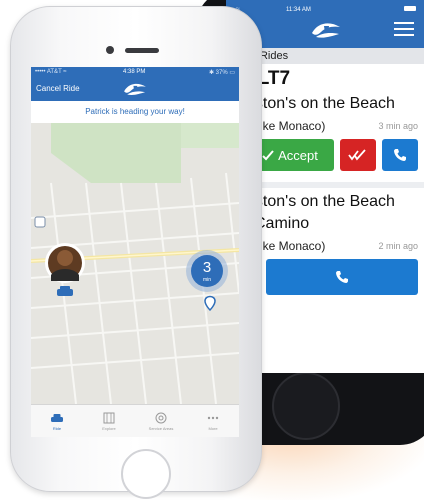 Image resolution: width=424 pixels, height=500 pixels. What do you see at coordinates (134, 72) in the screenshot?
I see `status-time: 4:38 PM` at bounding box center [134, 72].